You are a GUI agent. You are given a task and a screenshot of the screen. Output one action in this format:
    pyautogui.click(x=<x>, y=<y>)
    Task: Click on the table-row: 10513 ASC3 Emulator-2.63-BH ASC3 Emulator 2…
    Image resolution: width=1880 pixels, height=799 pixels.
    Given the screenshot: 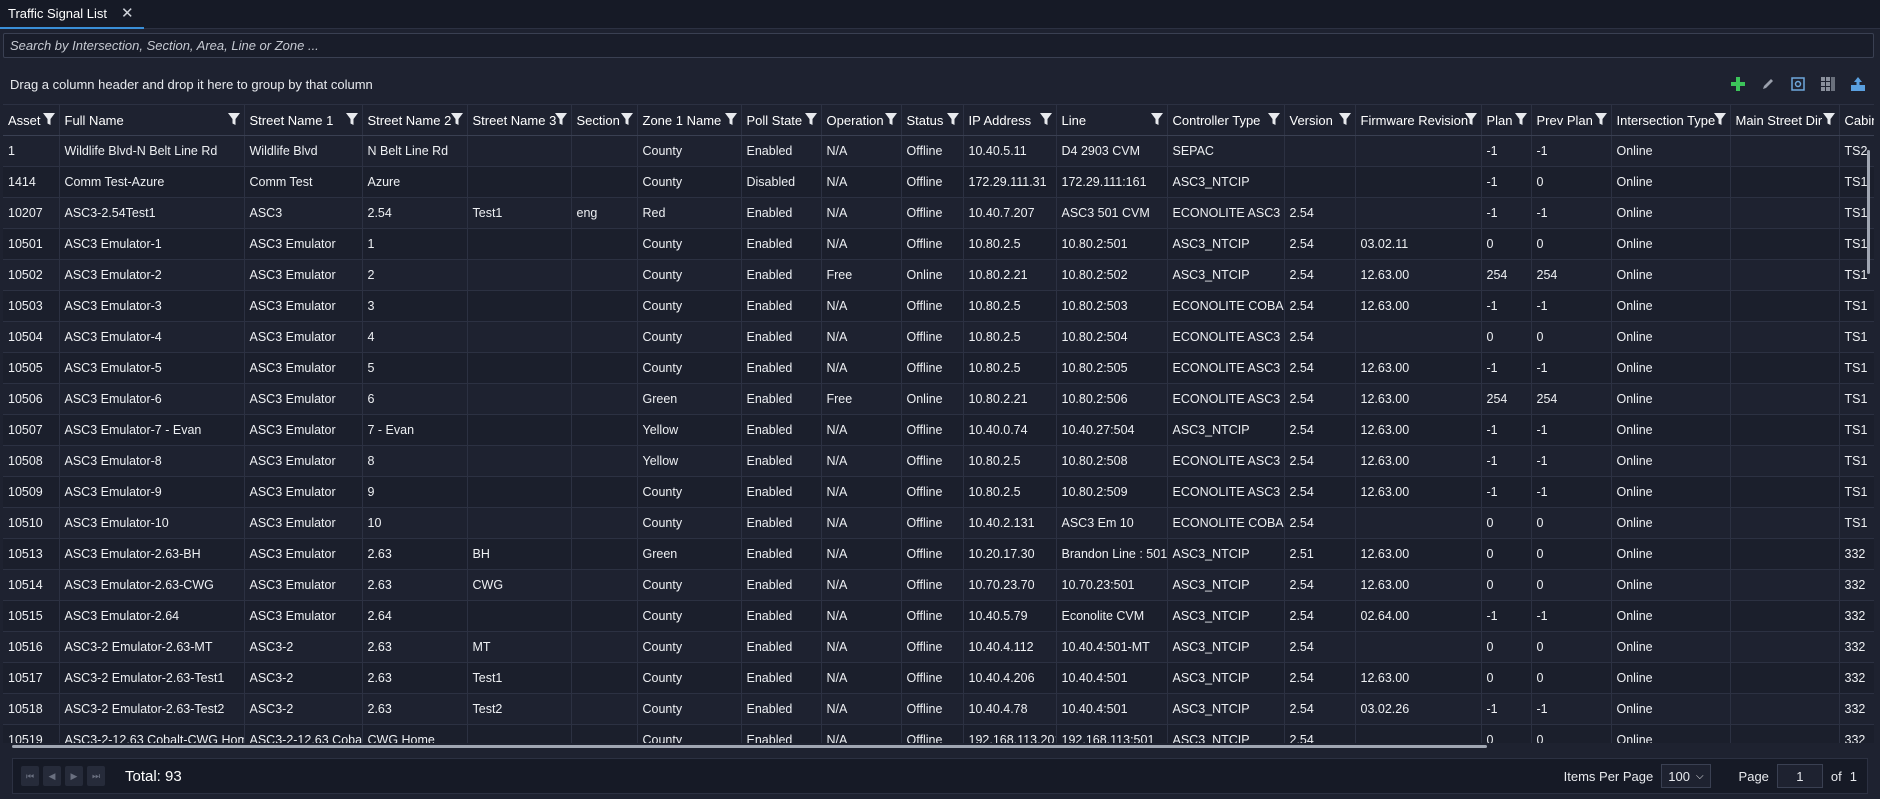 What is the action you would take?
    pyautogui.click(x=938, y=554)
    